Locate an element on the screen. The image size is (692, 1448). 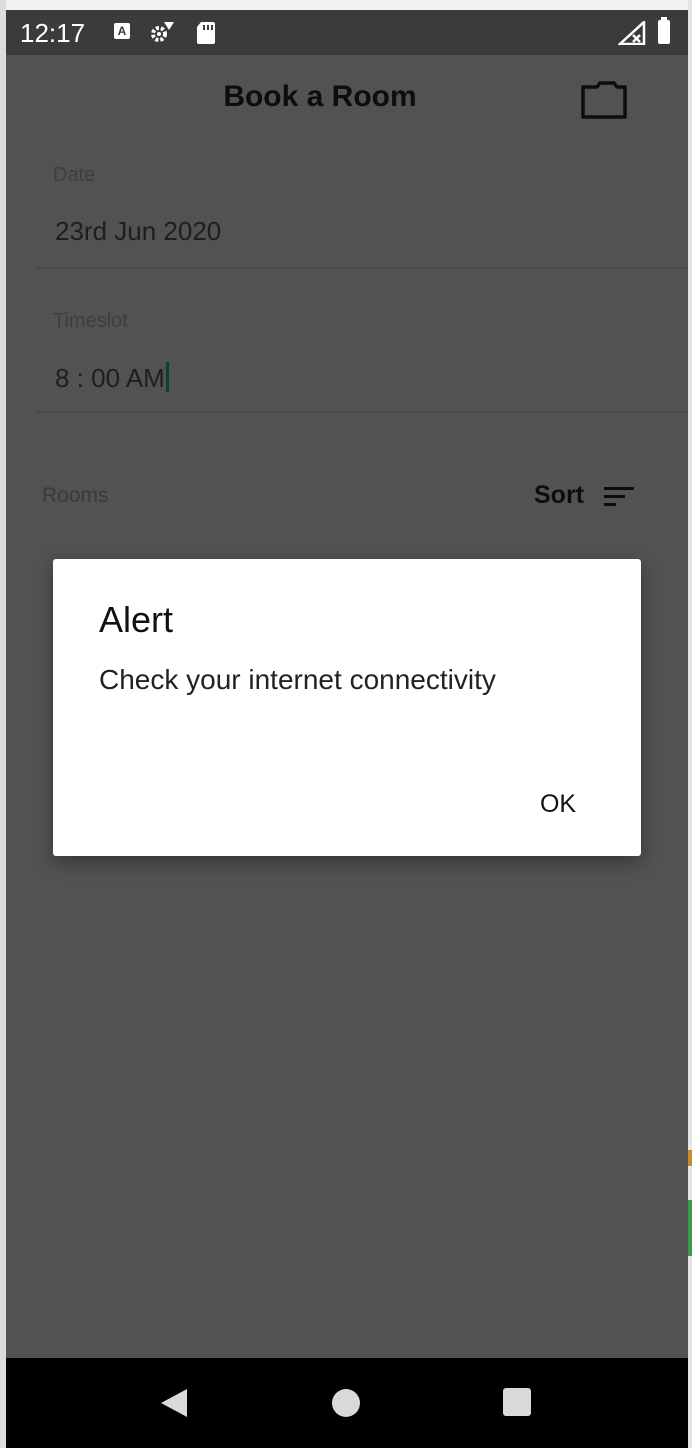
timeslot-label: Timeslot is located at coordinates (90, 321).